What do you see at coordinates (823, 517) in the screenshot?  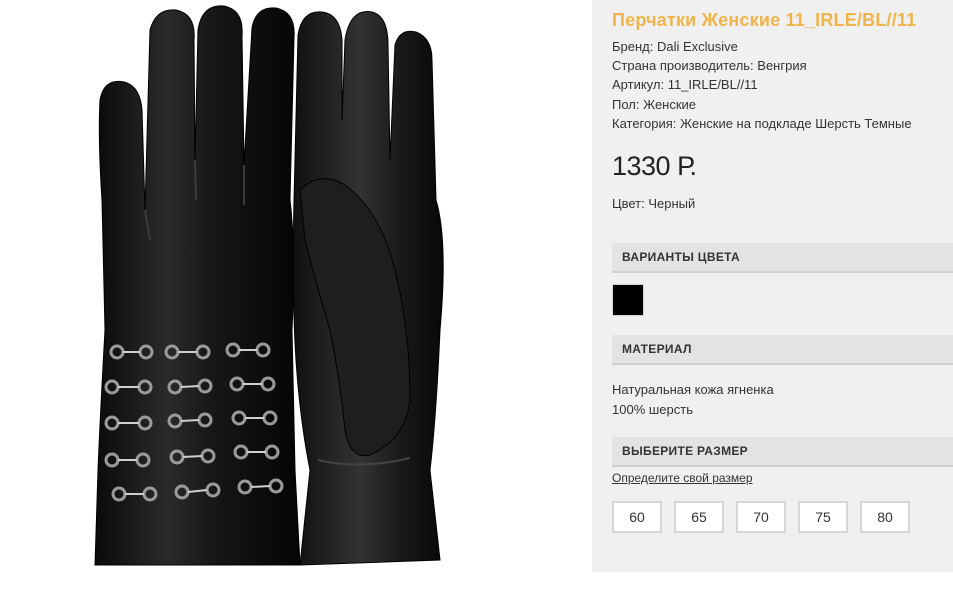 I see `size-button-75: 75` at bounding box center [823, 517].